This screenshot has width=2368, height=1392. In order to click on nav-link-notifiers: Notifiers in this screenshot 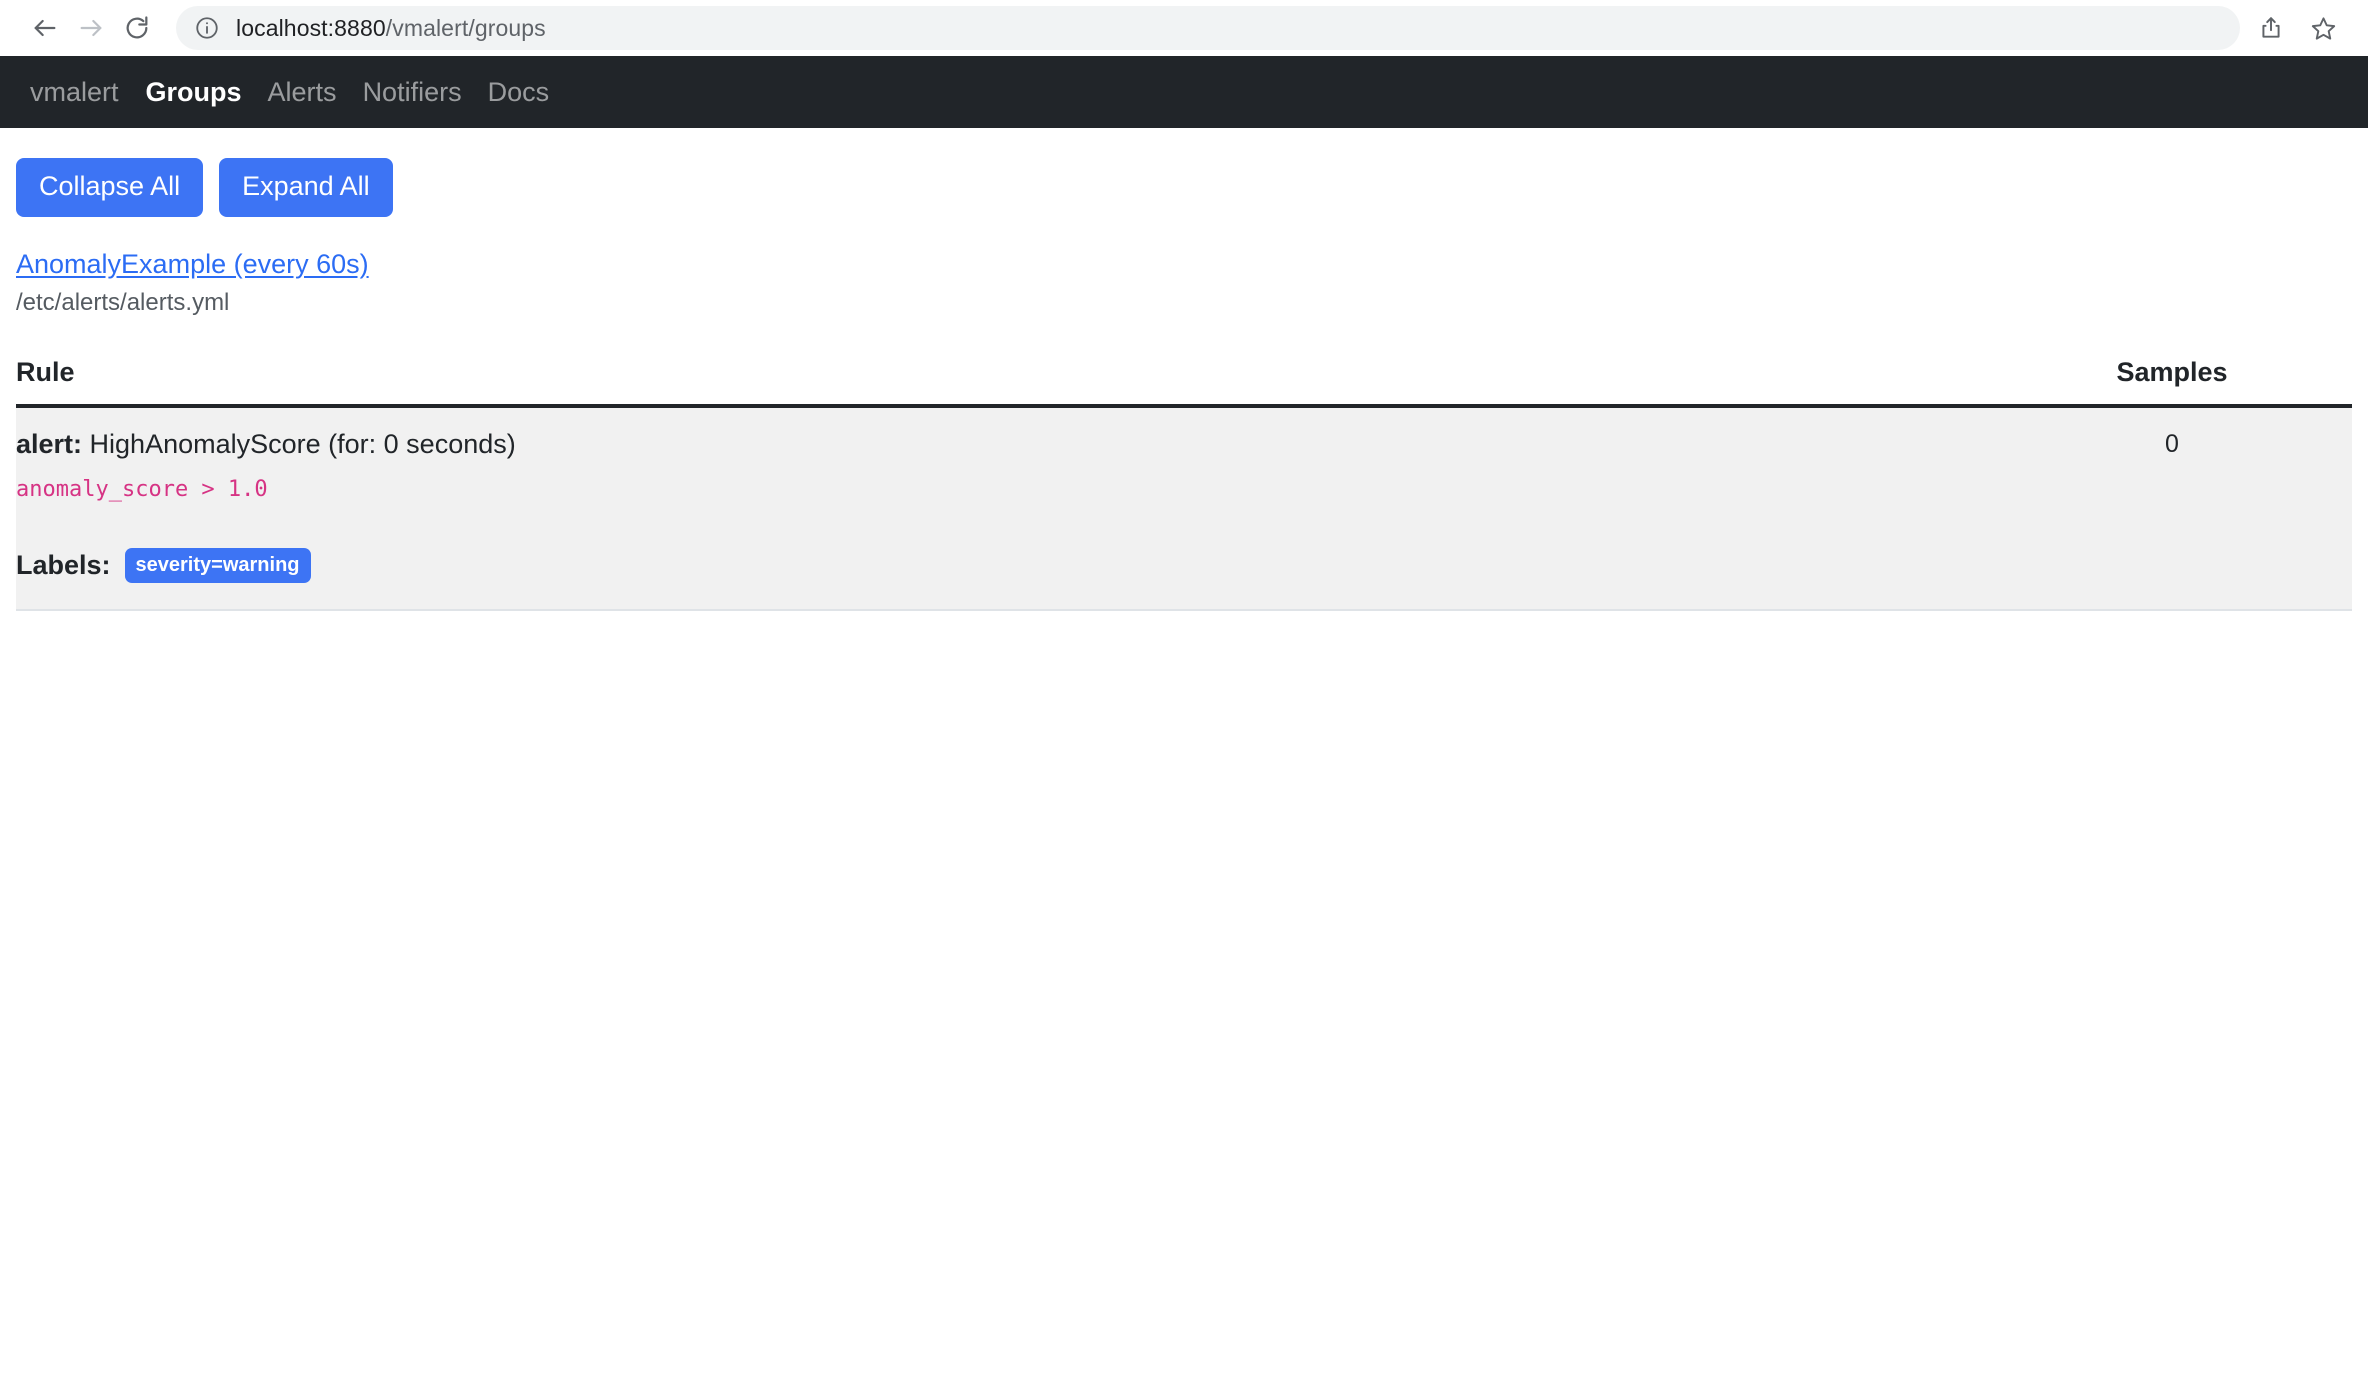, I will do `click(412, 92)`.